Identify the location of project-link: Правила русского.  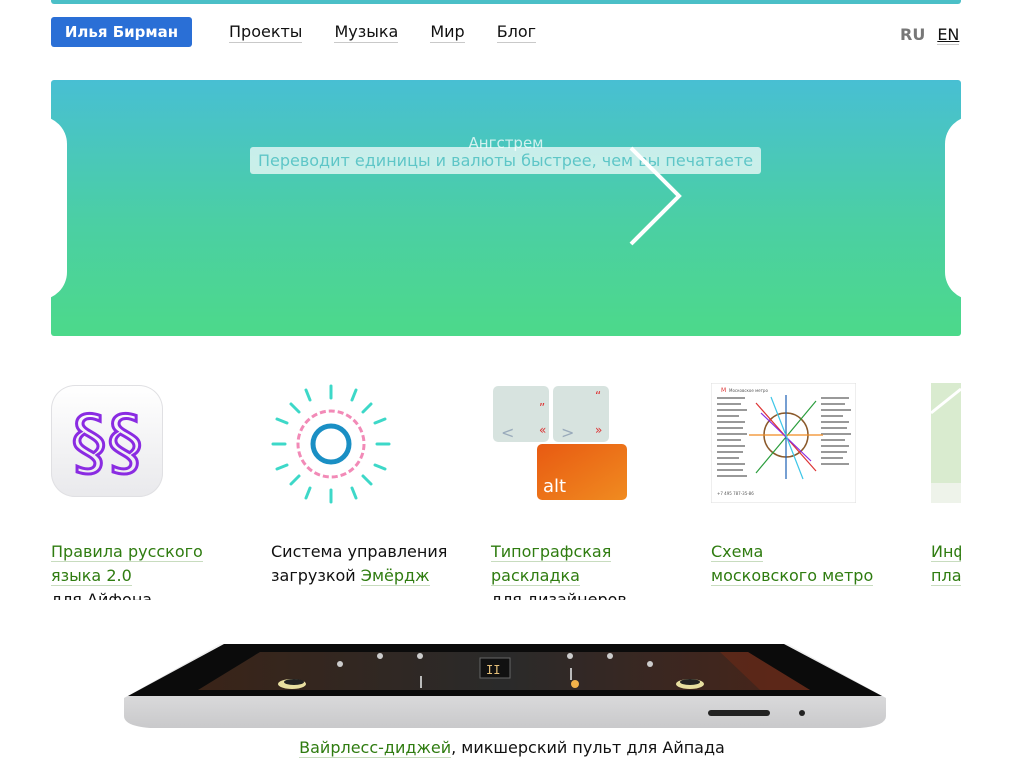
(127, 552).